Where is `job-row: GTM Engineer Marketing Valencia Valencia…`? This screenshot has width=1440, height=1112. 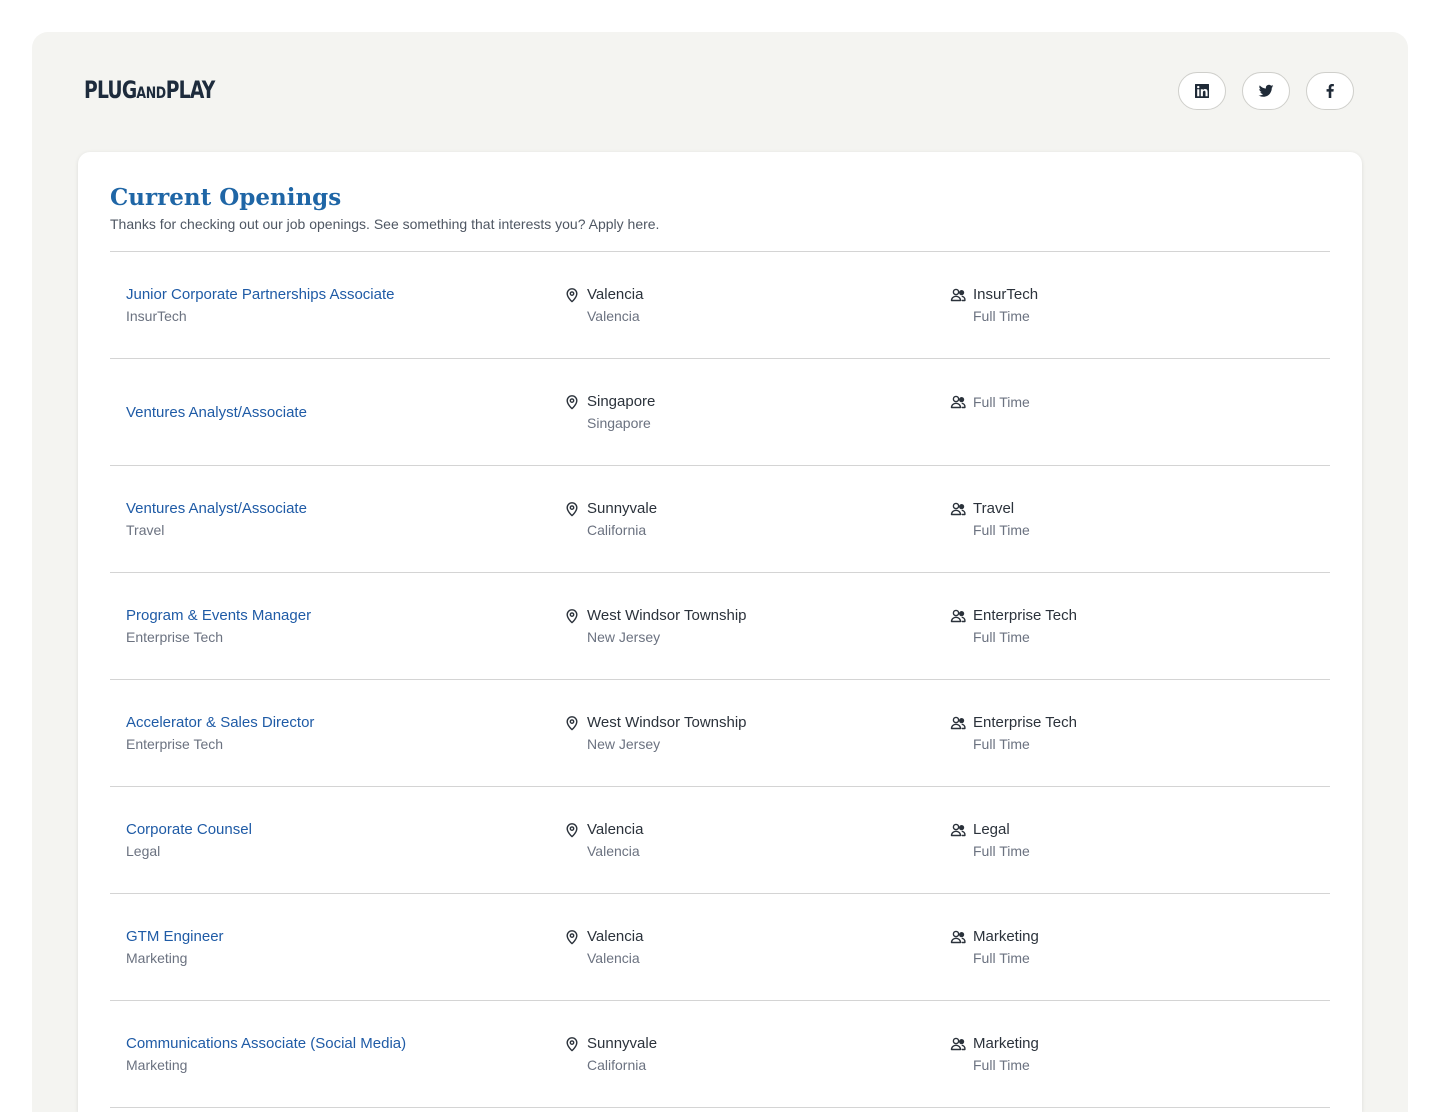 job-row: GTM Engineer Marketing Valencia Valencia… is located at coordinates (720, 947).